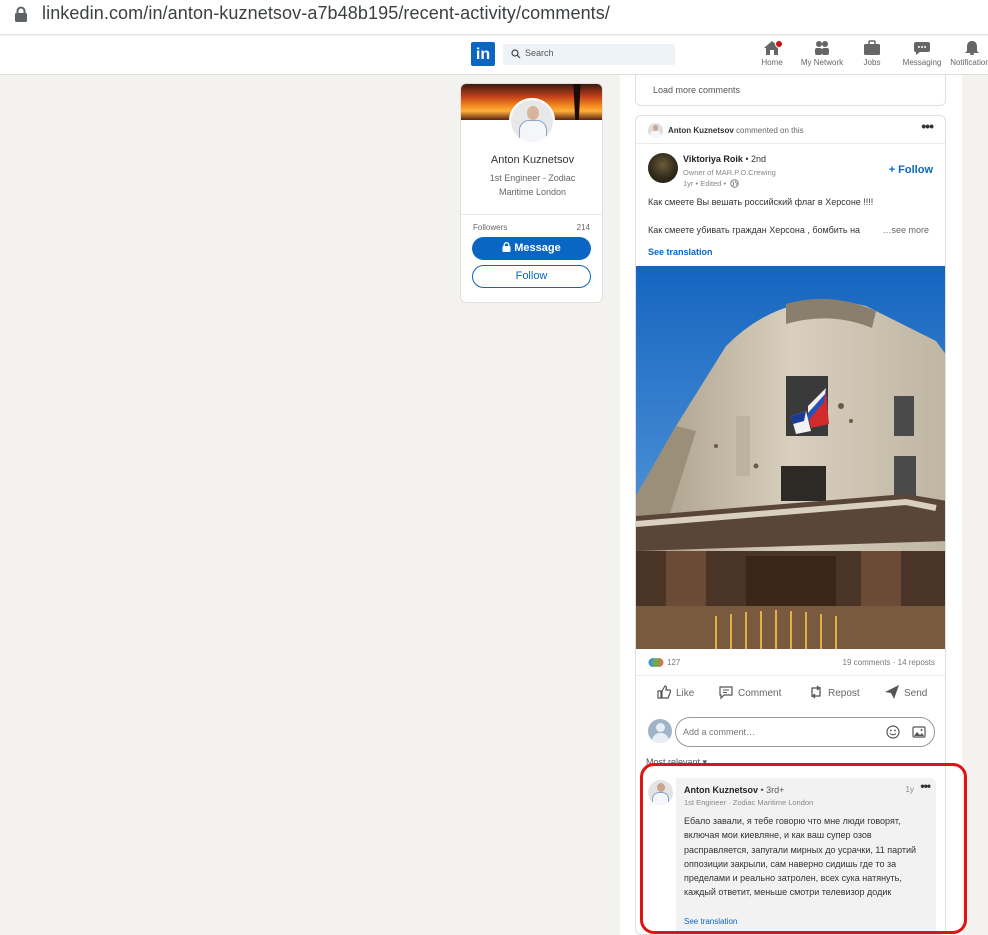  What do you see at coordinates (710, 921) in the screenshot?
I see `comment-see-translation-link: See translation` at bounding box center [710, 921].